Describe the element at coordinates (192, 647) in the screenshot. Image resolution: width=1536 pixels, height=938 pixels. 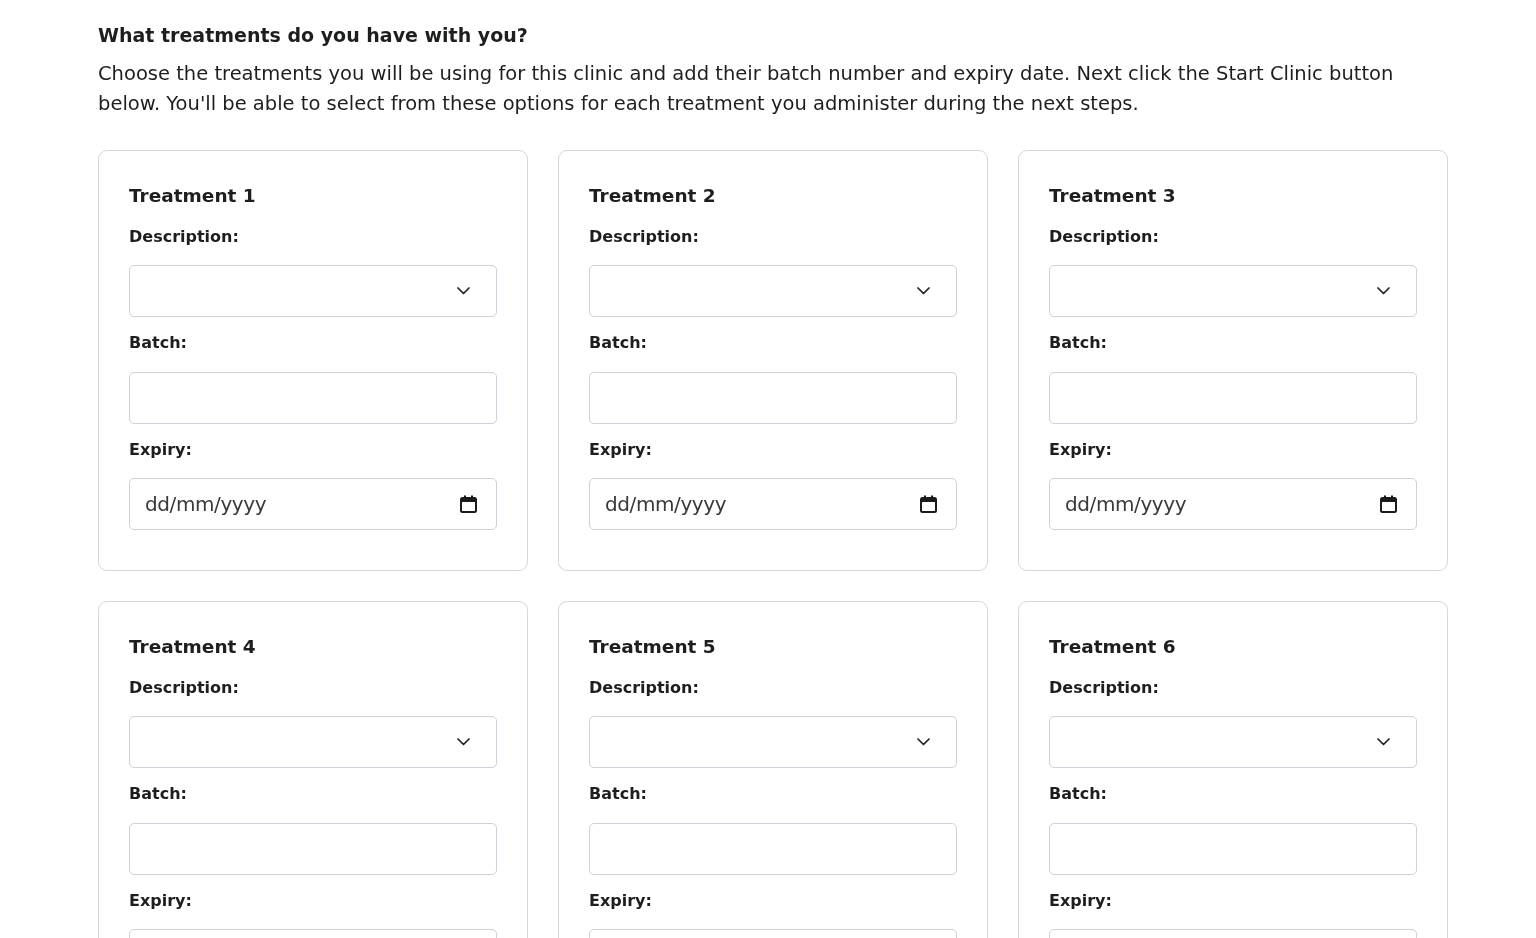
I see `card-title: Treatment 4` at that location.